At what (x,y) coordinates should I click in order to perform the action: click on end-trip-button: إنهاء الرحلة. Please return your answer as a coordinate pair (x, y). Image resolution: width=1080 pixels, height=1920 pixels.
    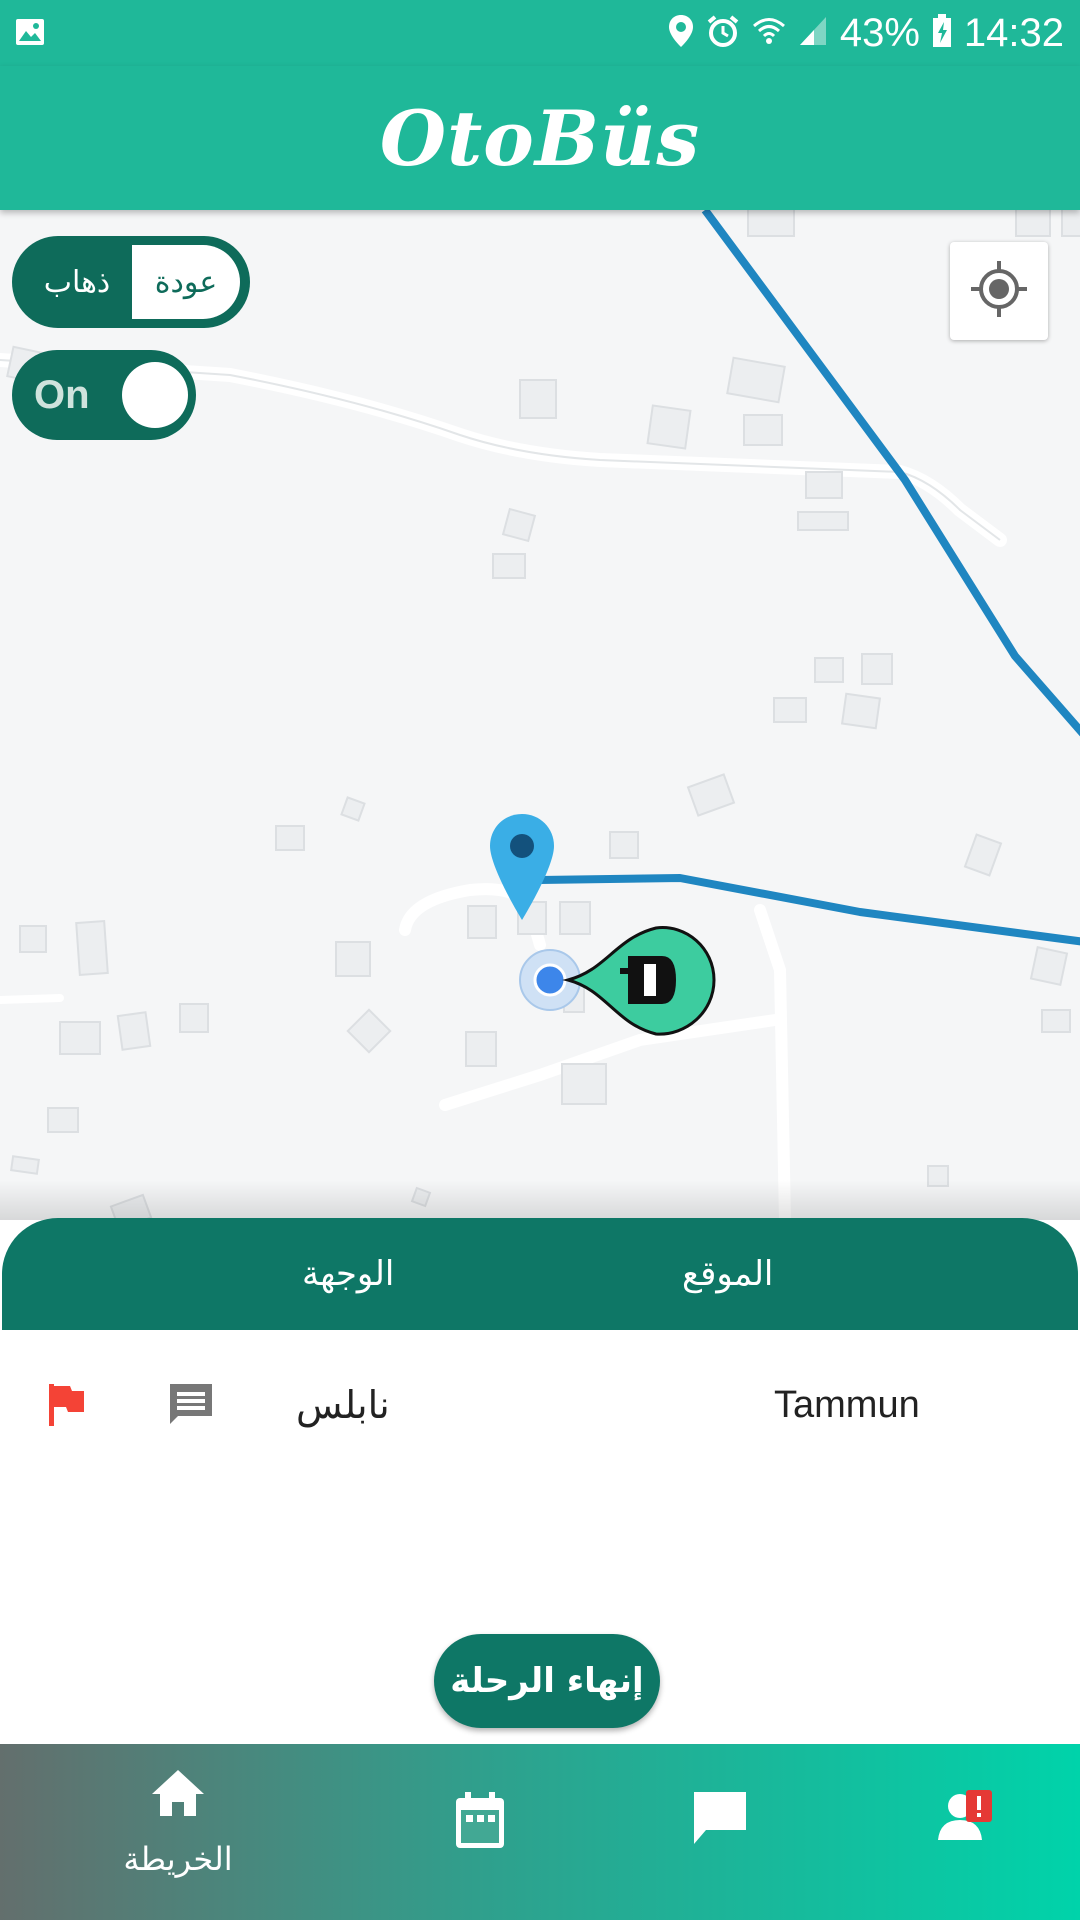
    Looking at the image, I should click on (547, 1681).